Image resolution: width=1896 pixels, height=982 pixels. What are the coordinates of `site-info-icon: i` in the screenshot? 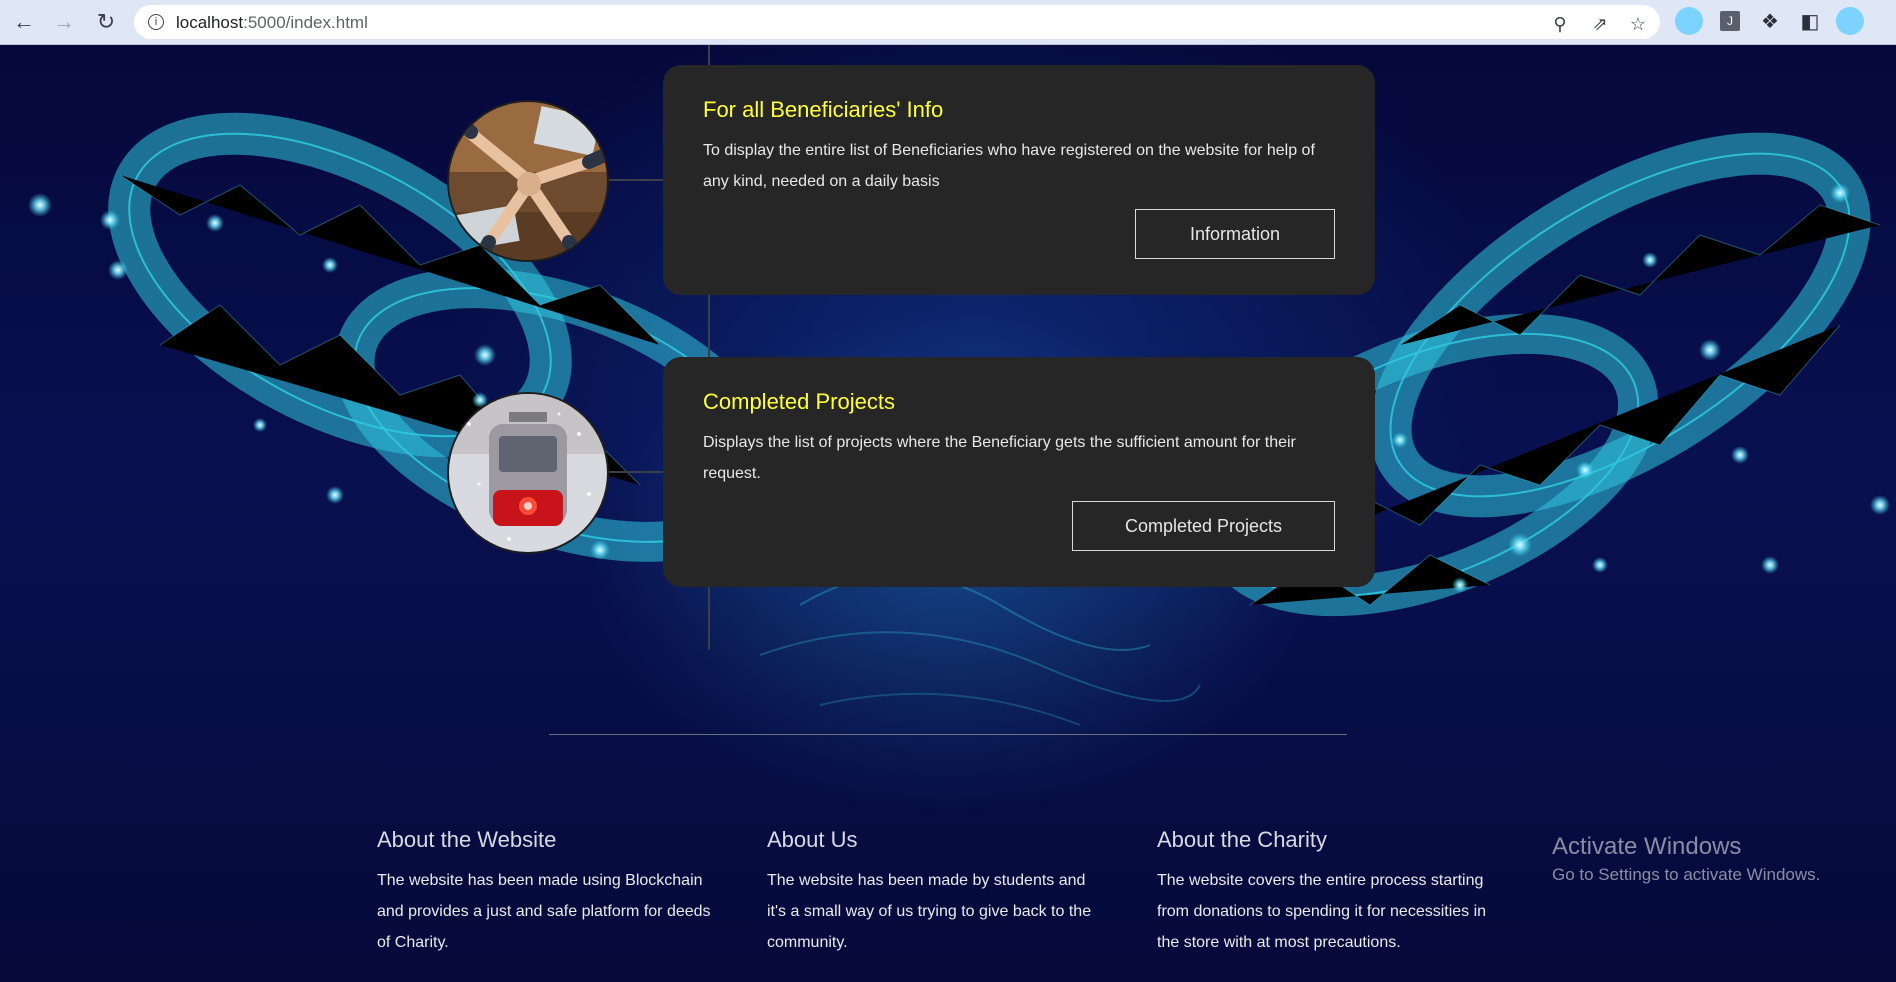 It's located at (156, 22).